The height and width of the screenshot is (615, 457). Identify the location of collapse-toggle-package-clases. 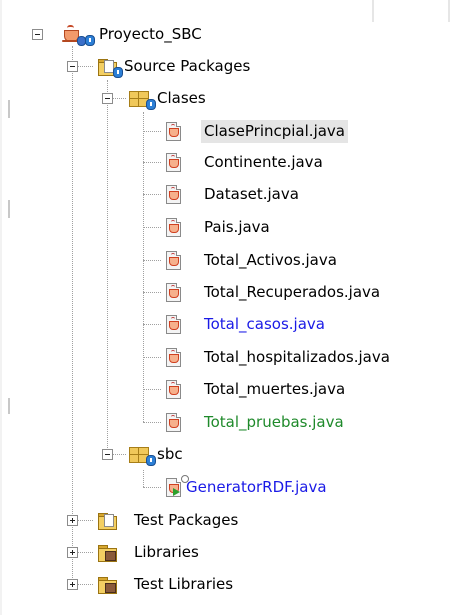
(107, 98).